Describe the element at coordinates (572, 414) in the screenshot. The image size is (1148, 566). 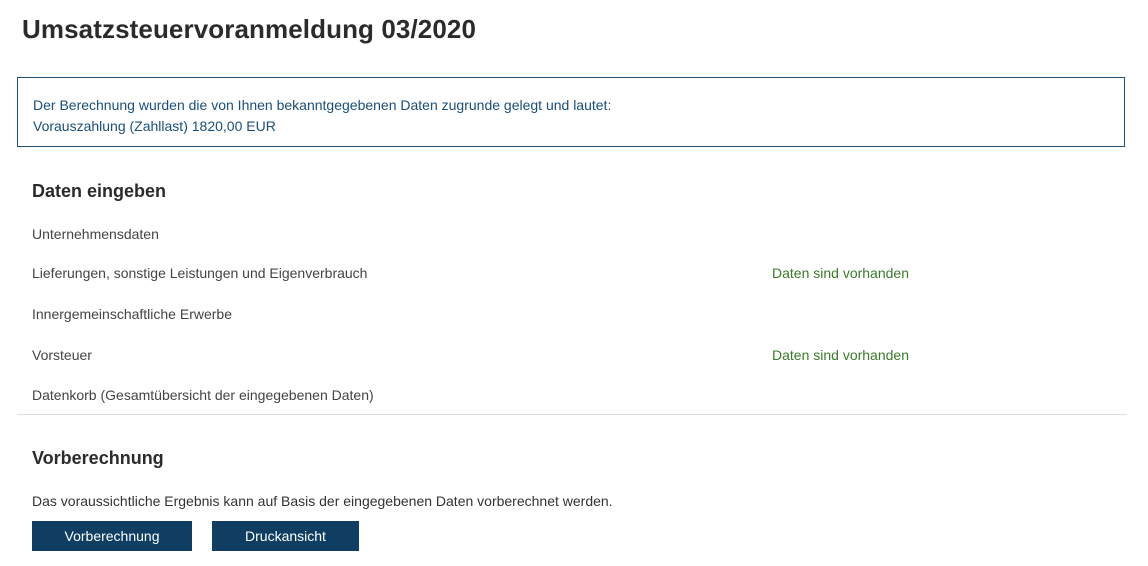
I see `section-divider` at that location.